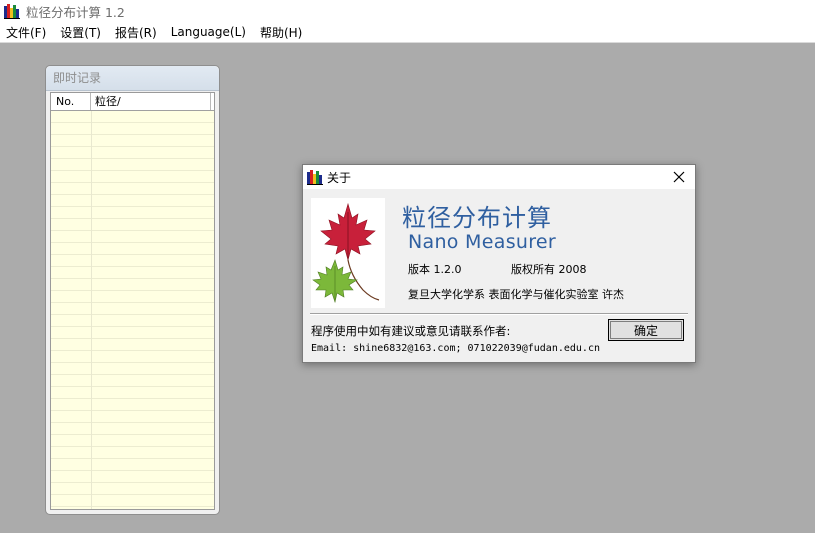  I want to click on dialog-divider, so click(499, 314).